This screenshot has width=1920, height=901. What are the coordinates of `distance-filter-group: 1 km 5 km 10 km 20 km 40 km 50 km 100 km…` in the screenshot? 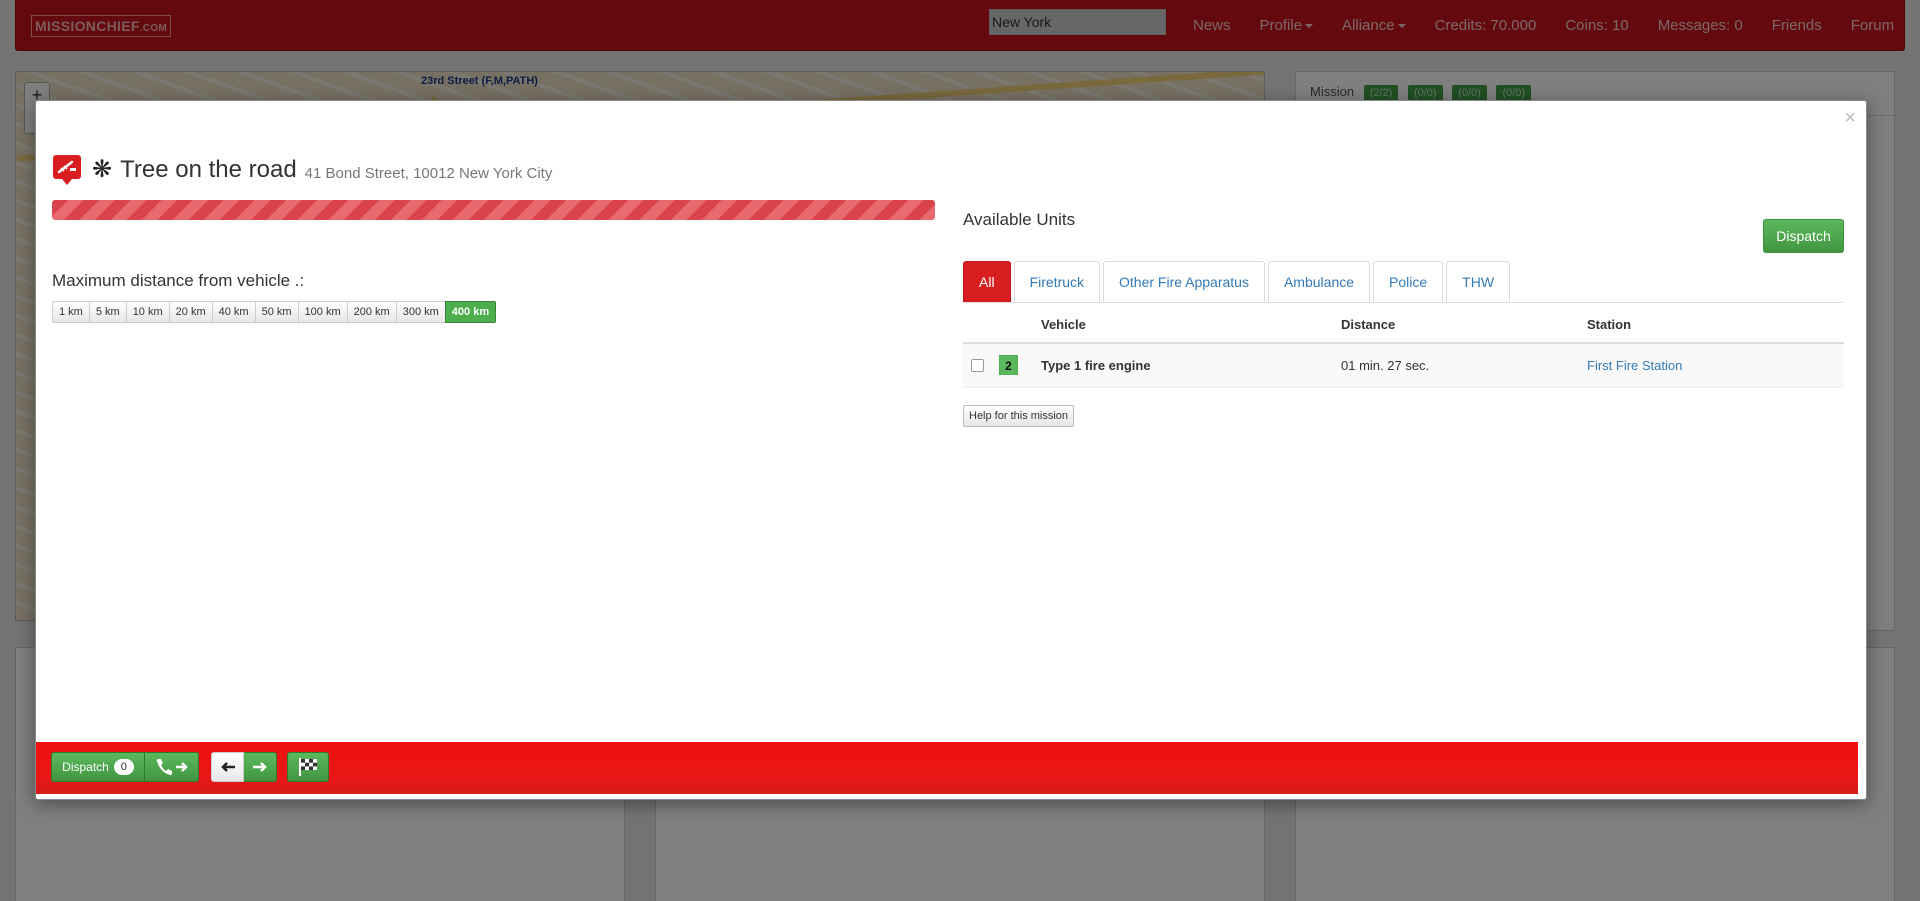 It's located at (274, 312).